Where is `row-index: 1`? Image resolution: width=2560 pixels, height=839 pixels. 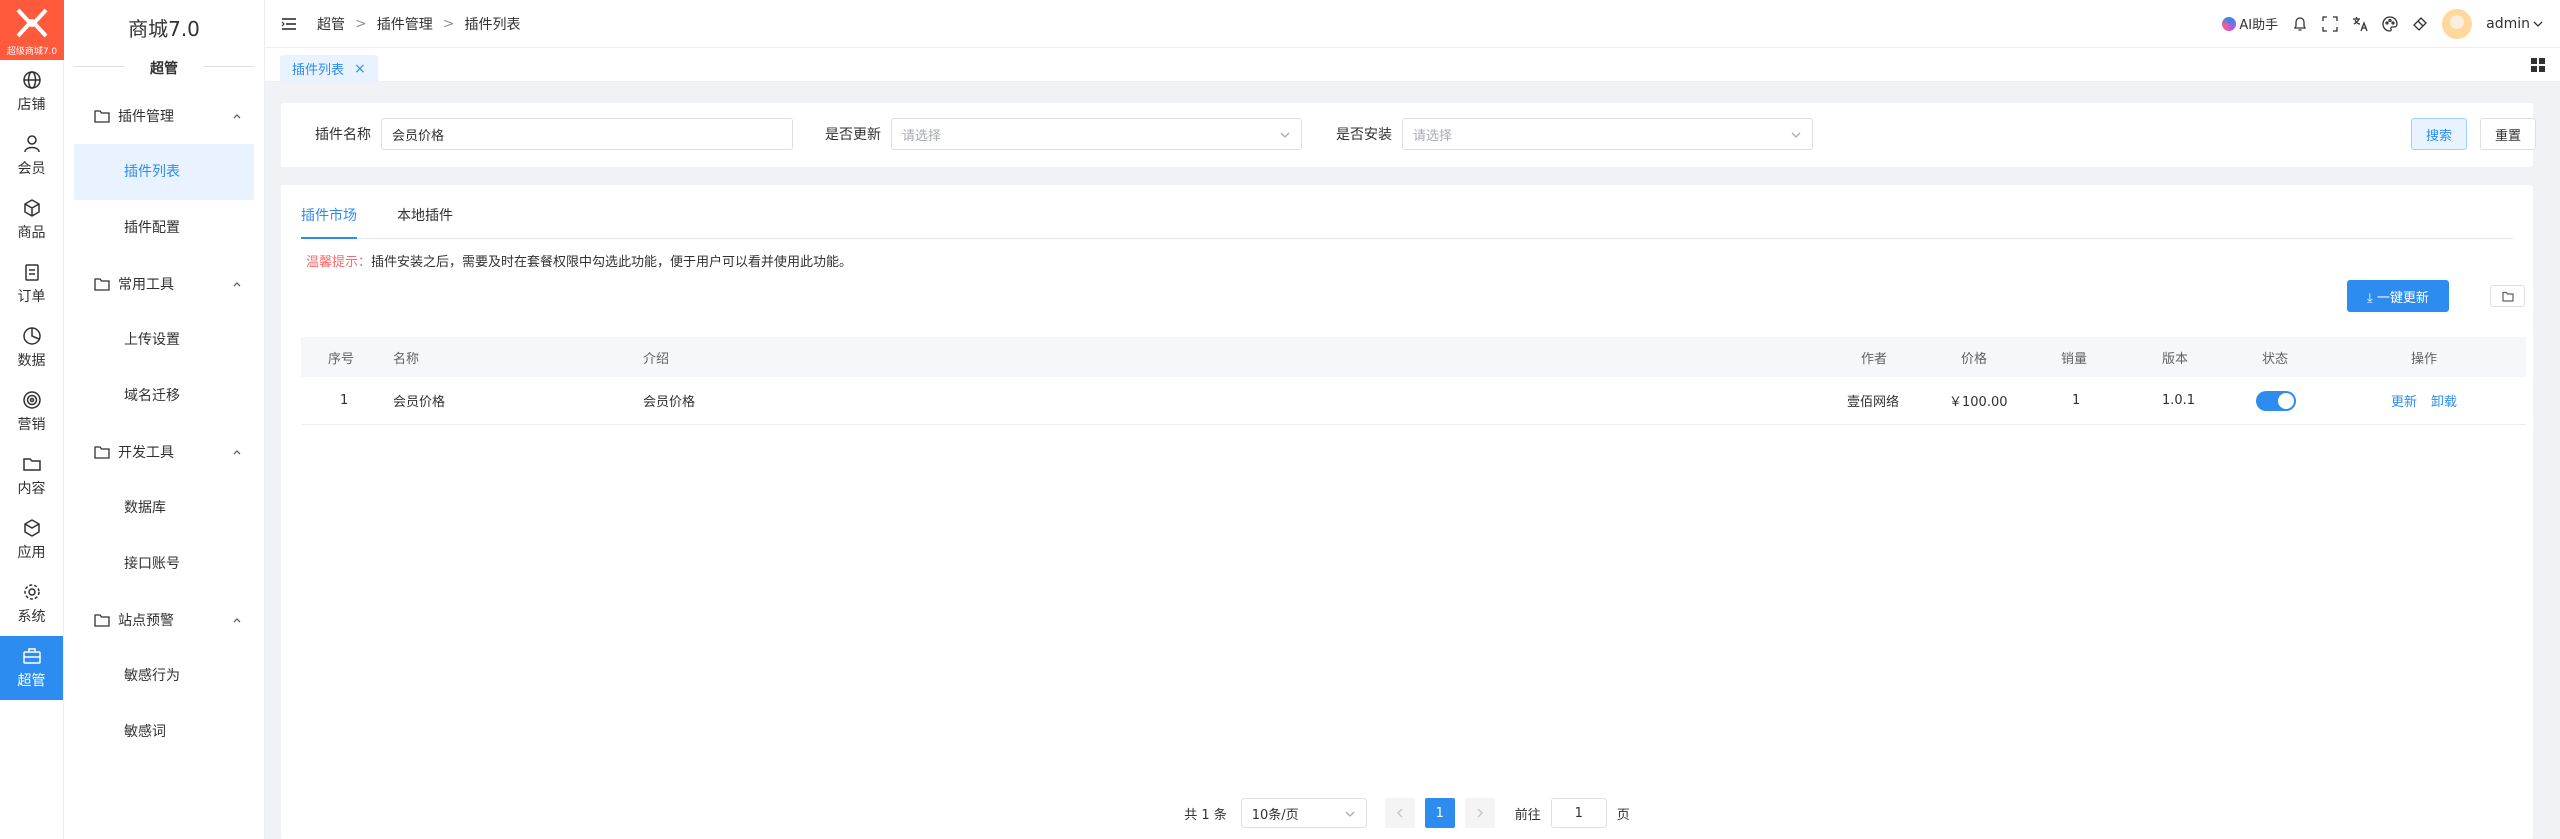
row-index: 1 is located at coordinates (344, 400).